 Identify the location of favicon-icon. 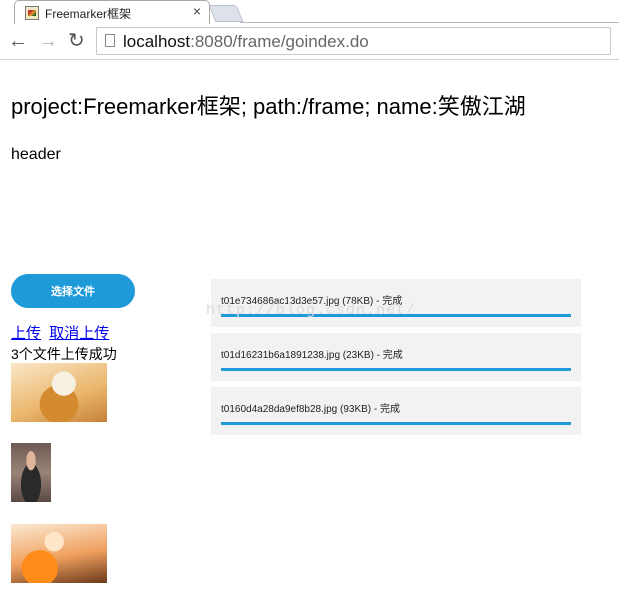
(32, 13).